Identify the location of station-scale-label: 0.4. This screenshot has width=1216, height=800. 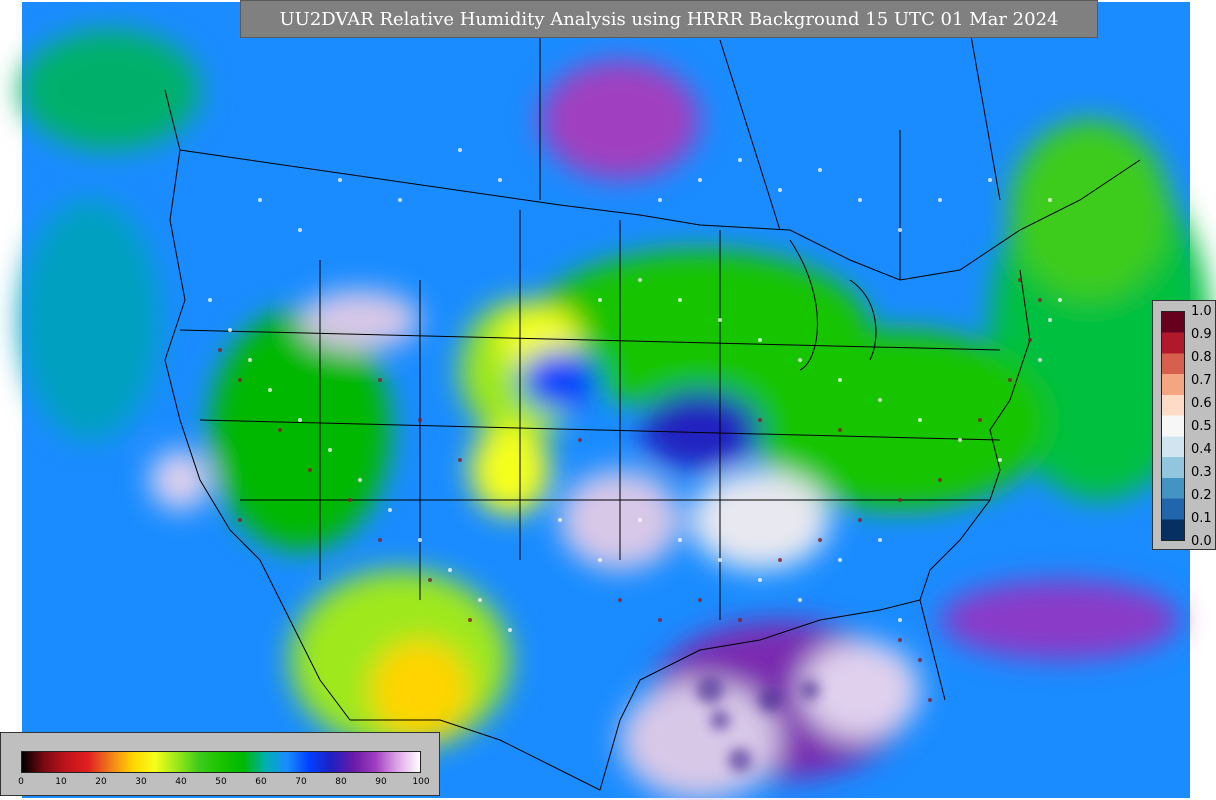
(1201, 449).